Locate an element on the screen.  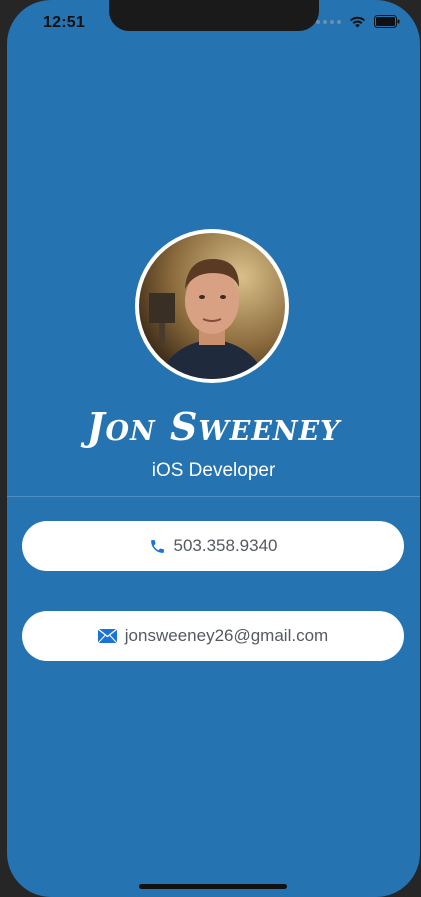
wifi-icon is located at coordinates (357, 21).